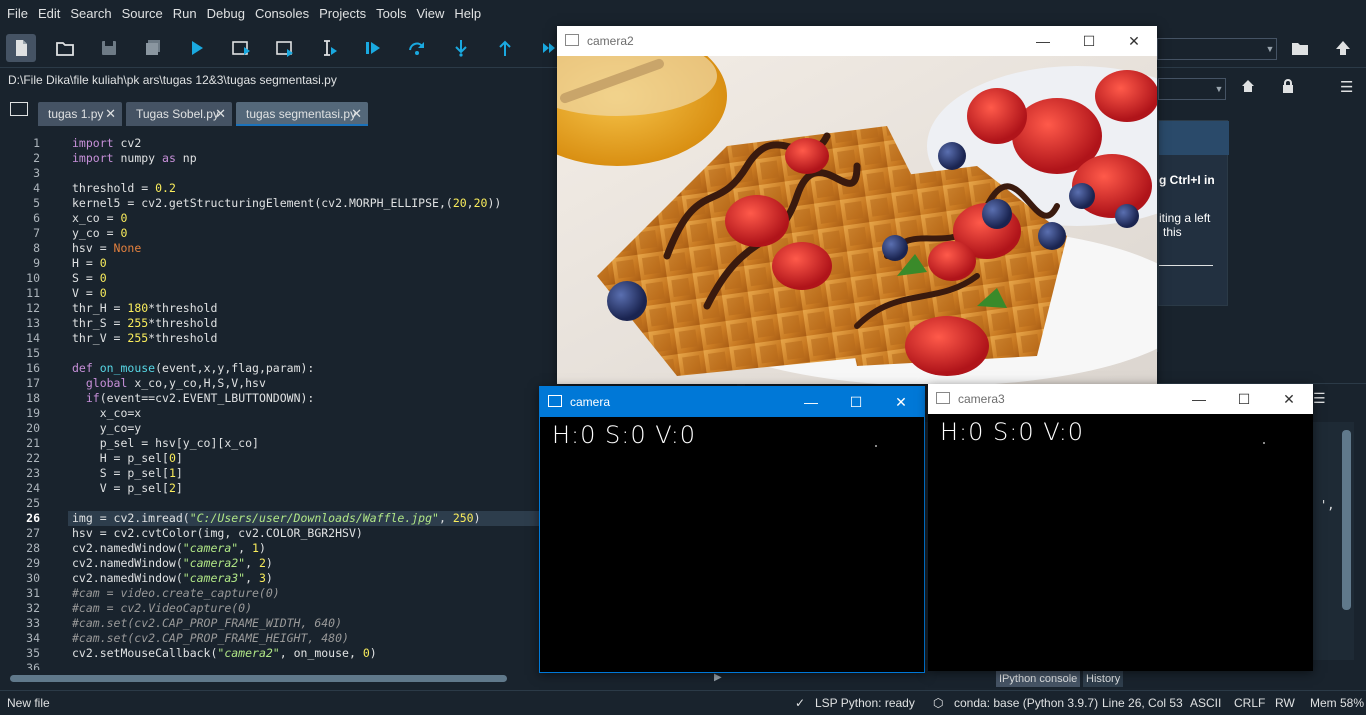 This screenshot has width=1366, height=715. I want to click on save-icon, so click(109, 48).